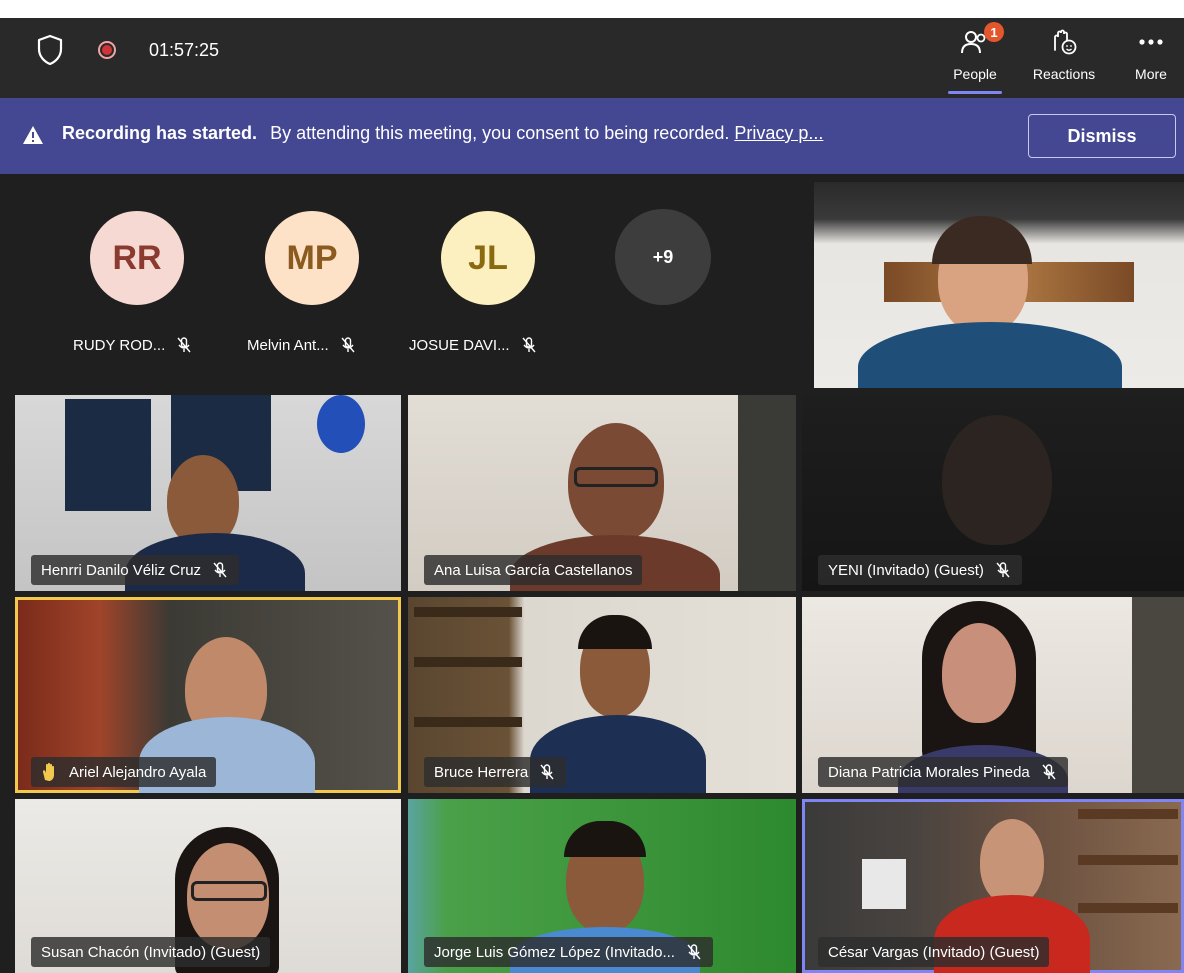 The image size is (1184, 973). What do you see at coordinates (1151, 42) in the screenshot?
I see `more-icon` at bounding box center [1151, 42].